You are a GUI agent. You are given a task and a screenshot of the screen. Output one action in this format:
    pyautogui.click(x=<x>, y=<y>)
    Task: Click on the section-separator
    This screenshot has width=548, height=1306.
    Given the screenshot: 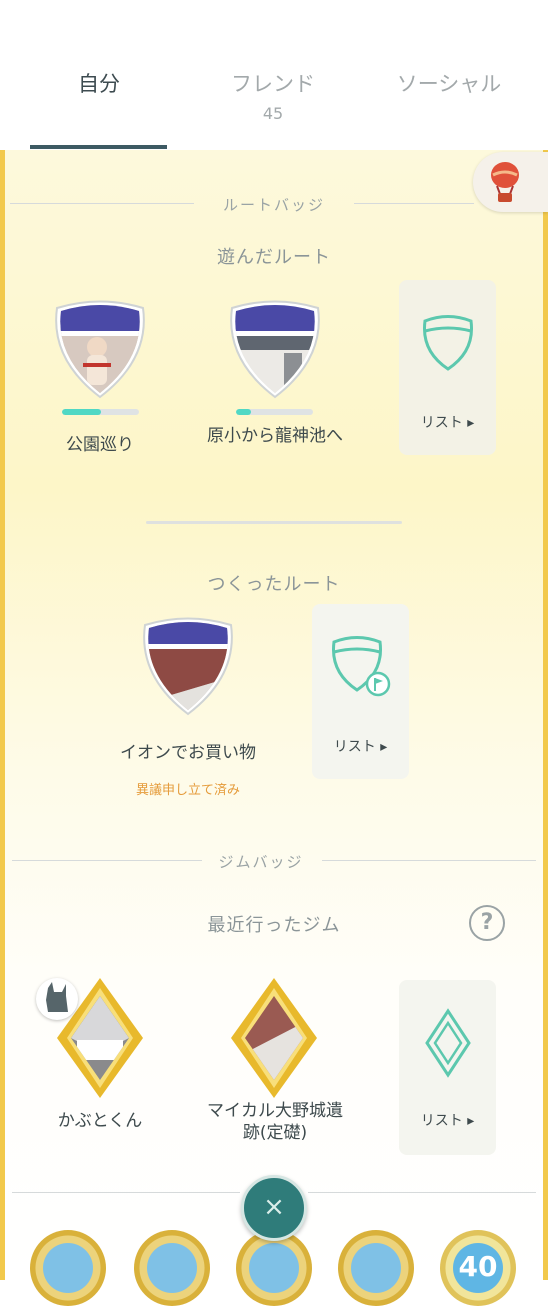 What is the action you would take?
    pyautogui.click(x=274, y=522)
    